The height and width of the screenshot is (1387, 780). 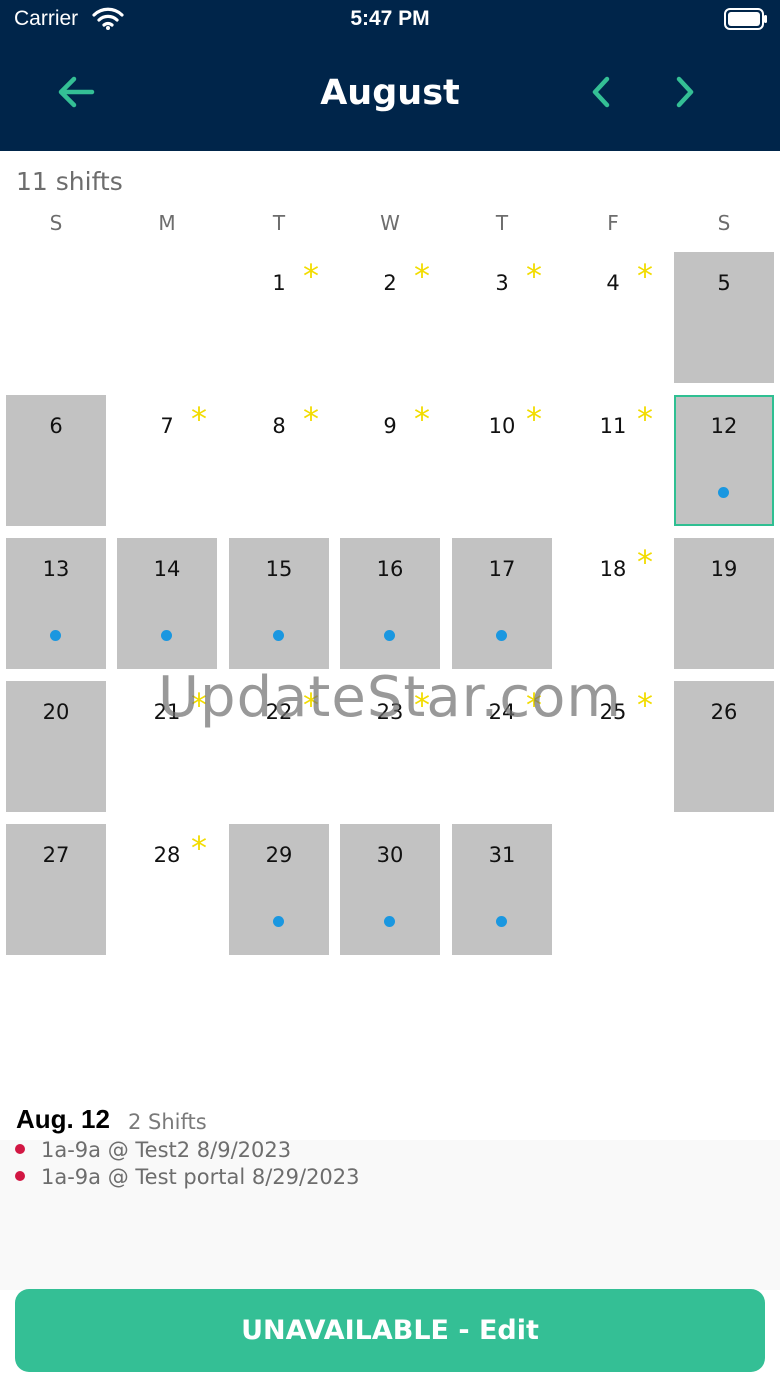 I want to click on calendar-day-5: 5, so click(x=724, y=317).